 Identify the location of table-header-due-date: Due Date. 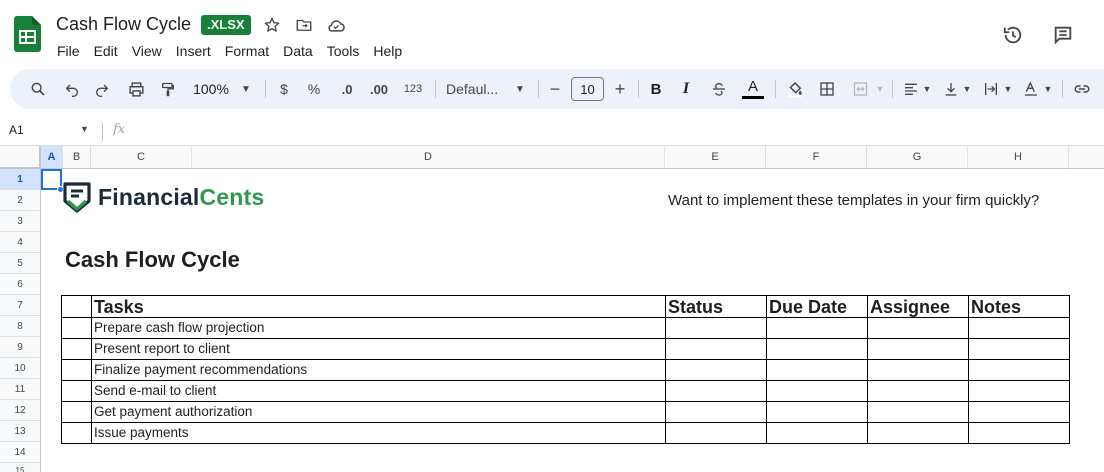
(817, 306).